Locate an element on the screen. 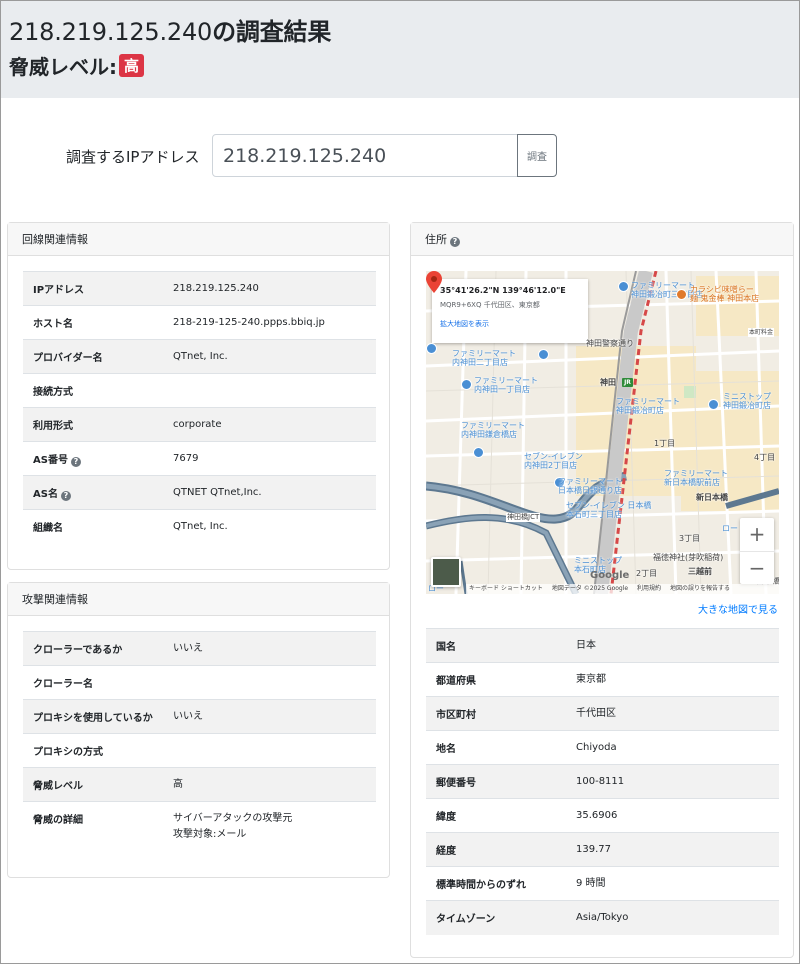 The image size is (800, 964). ip-search-input is located at coordinates (365, 155).